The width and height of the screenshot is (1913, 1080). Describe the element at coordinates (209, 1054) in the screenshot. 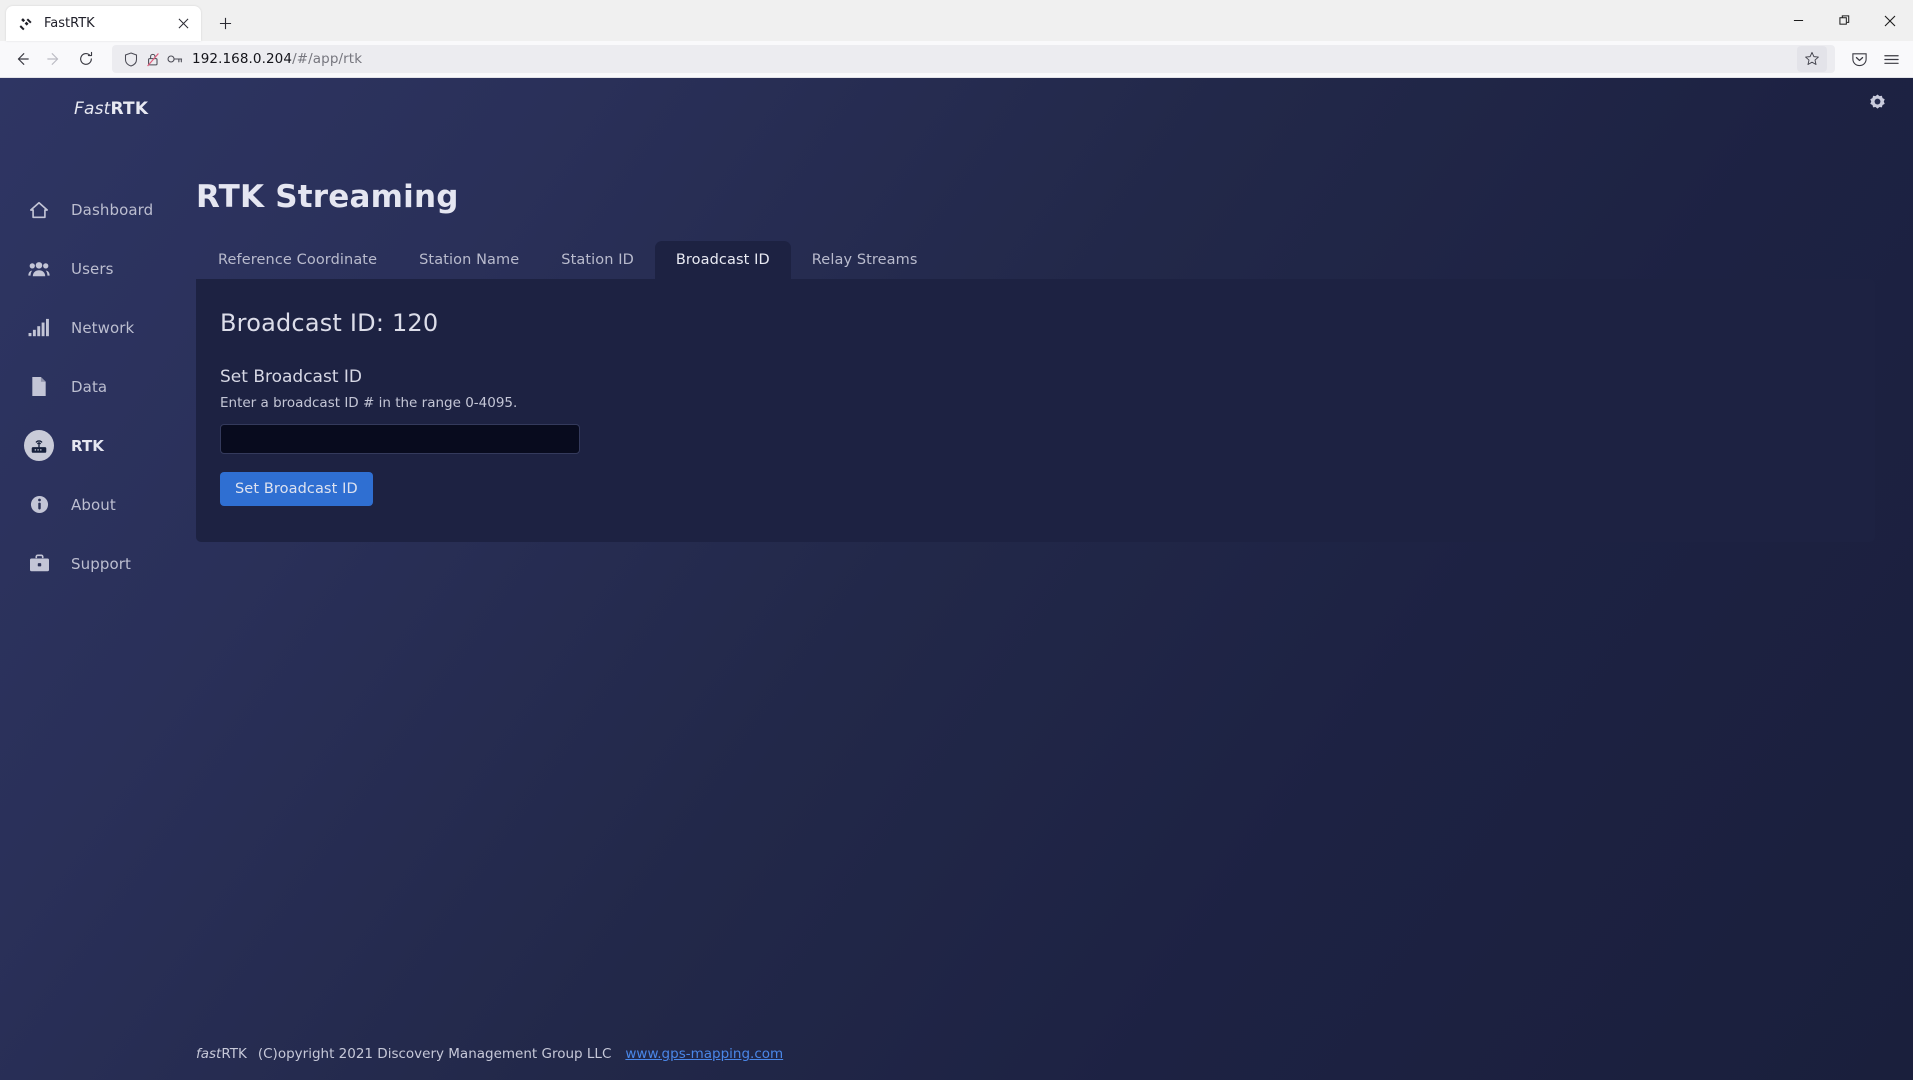

I see `footer-brand-italic: fast` at that location.